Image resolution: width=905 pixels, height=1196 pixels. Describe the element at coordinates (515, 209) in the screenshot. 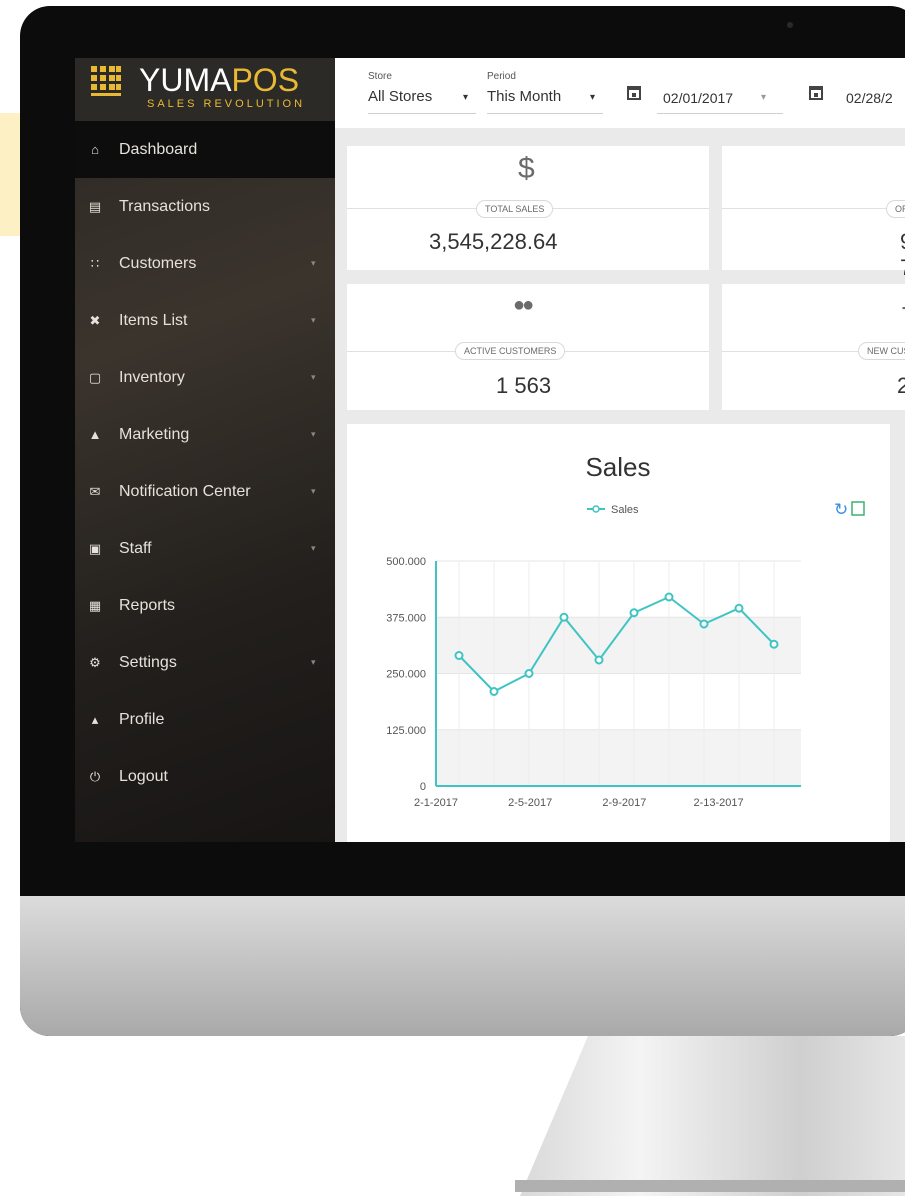

I see `total-sales-label: TOTAL SALES` at that location.